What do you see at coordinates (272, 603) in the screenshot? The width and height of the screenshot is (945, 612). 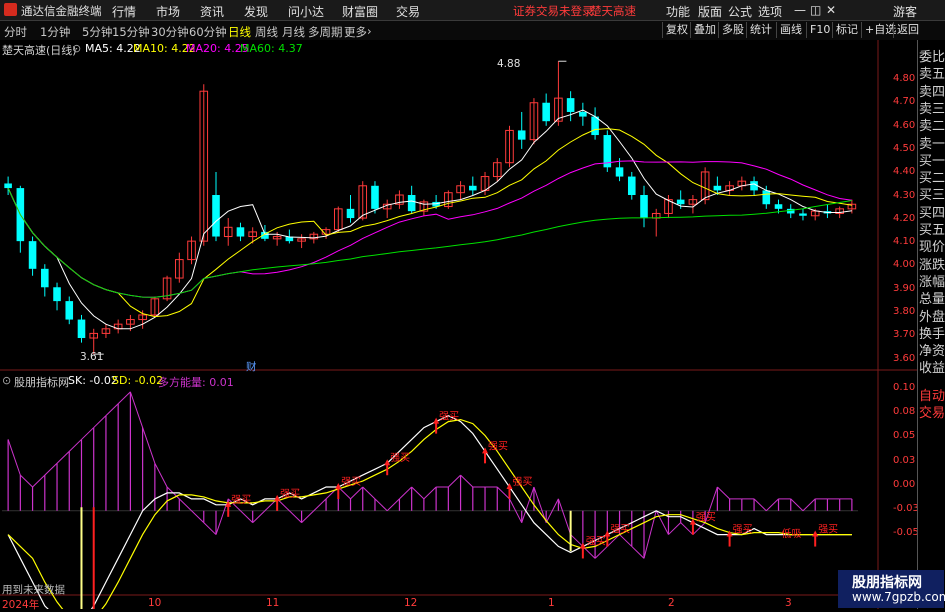 I see `x-tick-label: 11` at bounding box center [272, 603].